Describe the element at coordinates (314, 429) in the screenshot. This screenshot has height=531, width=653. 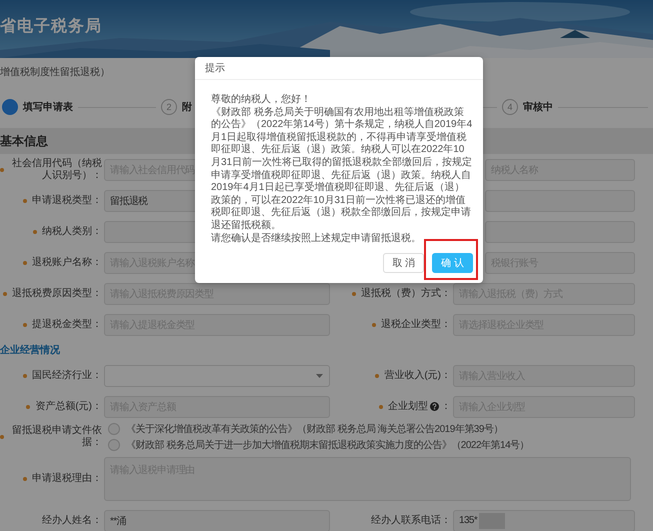
I see `radio-label: 《关于深化增值税改革有关政策的公告》（财政部 税务总局 海关总署公告2019年第39号）` at that location.